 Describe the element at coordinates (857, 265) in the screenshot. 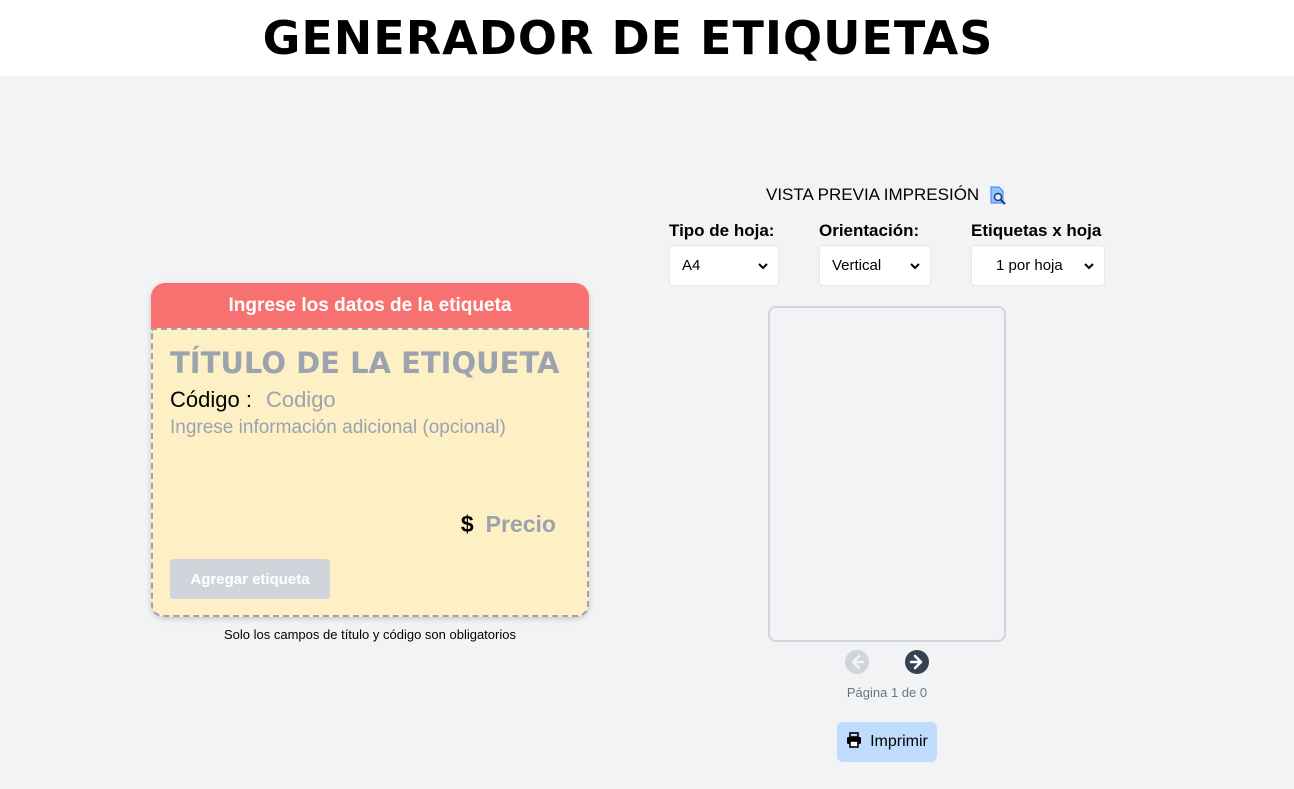

I see `orientation-value: Vertical` at that location.